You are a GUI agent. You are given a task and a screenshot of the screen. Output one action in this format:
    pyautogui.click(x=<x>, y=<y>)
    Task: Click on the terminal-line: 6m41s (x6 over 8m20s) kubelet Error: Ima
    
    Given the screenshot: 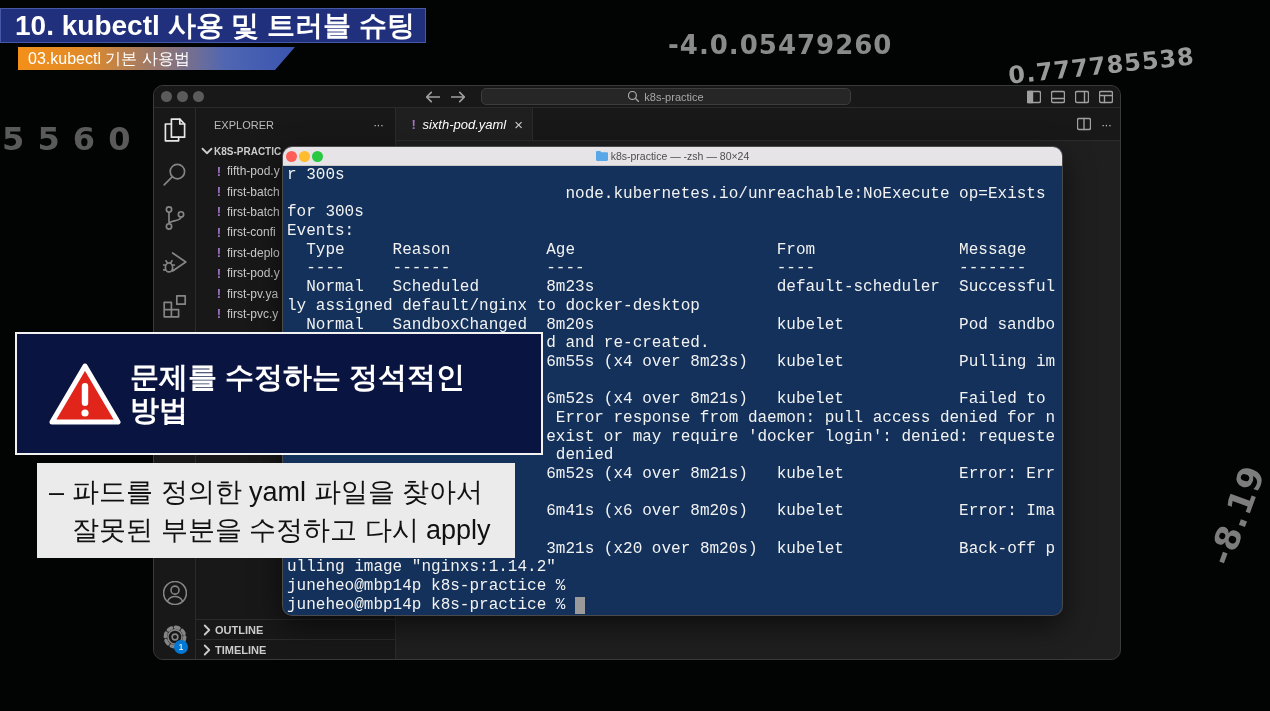 What is the action you would take?
    pyautogui.click(x=801, y=512)
    